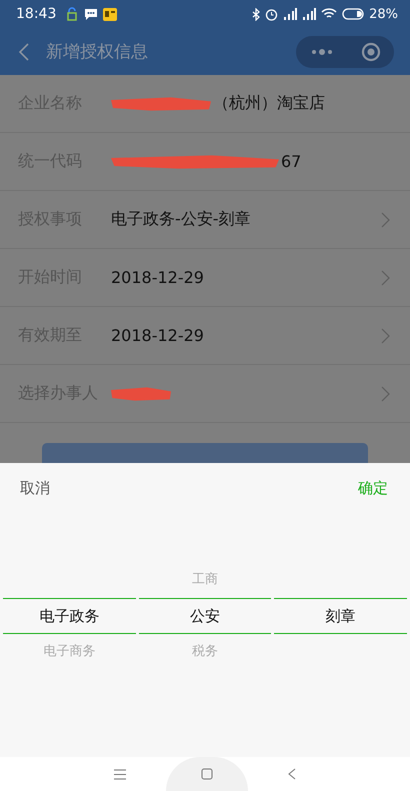 Image resolution: width=410 pixels, height=791 pixels. Describe the element at coordinates (205, 616) in the screenshot. I see `picker-option: 公安` at that location.